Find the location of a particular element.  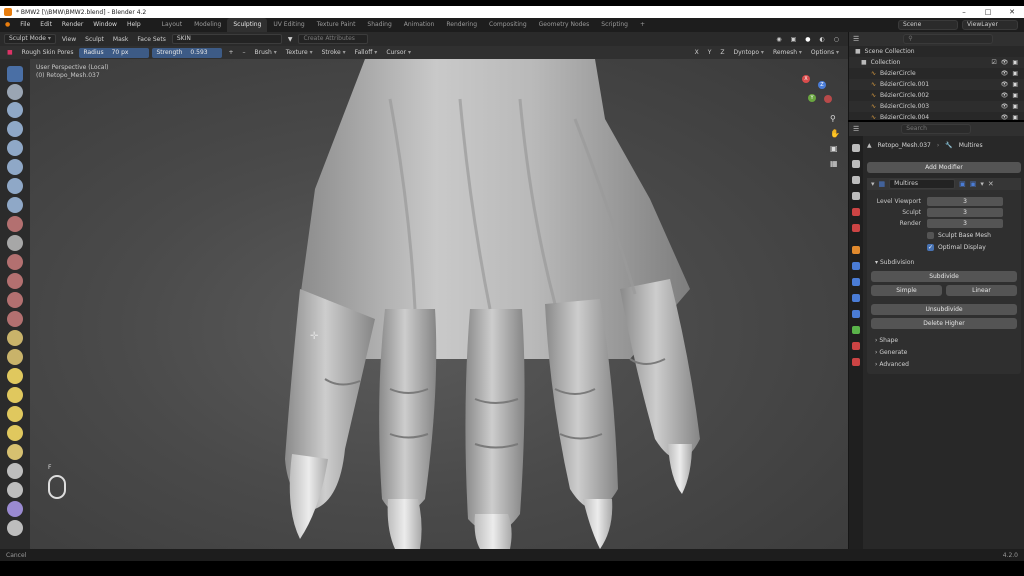

modifier-tab-icon is located at coordinates (856, 266).